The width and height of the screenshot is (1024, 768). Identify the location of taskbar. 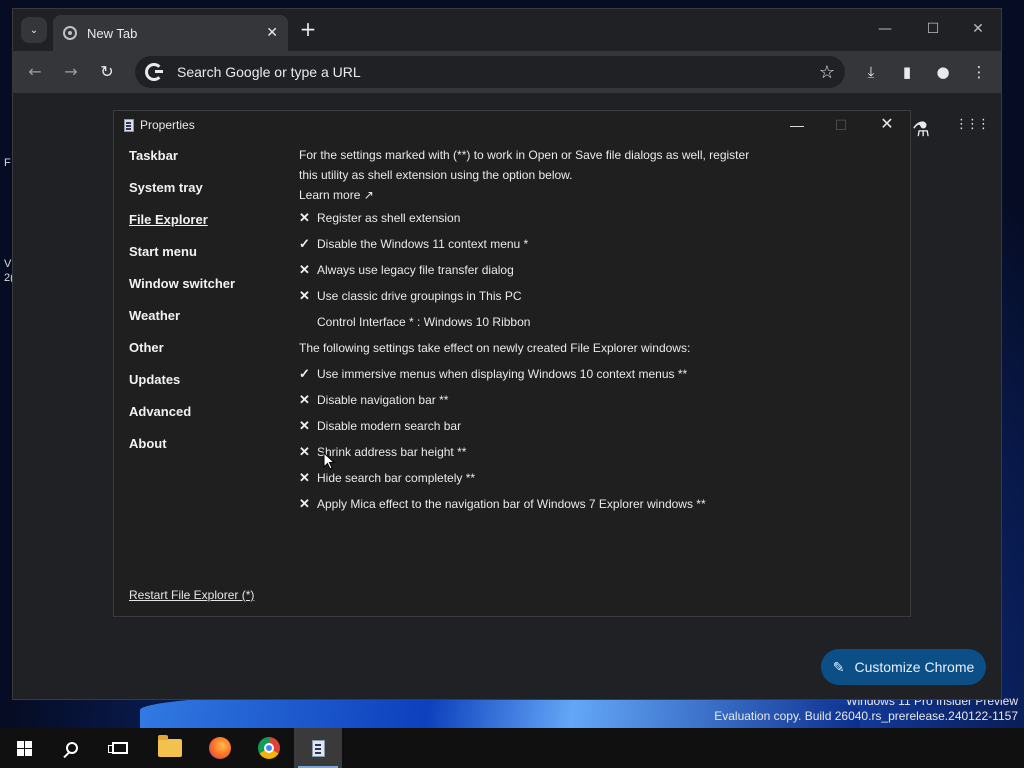
(512, 748).